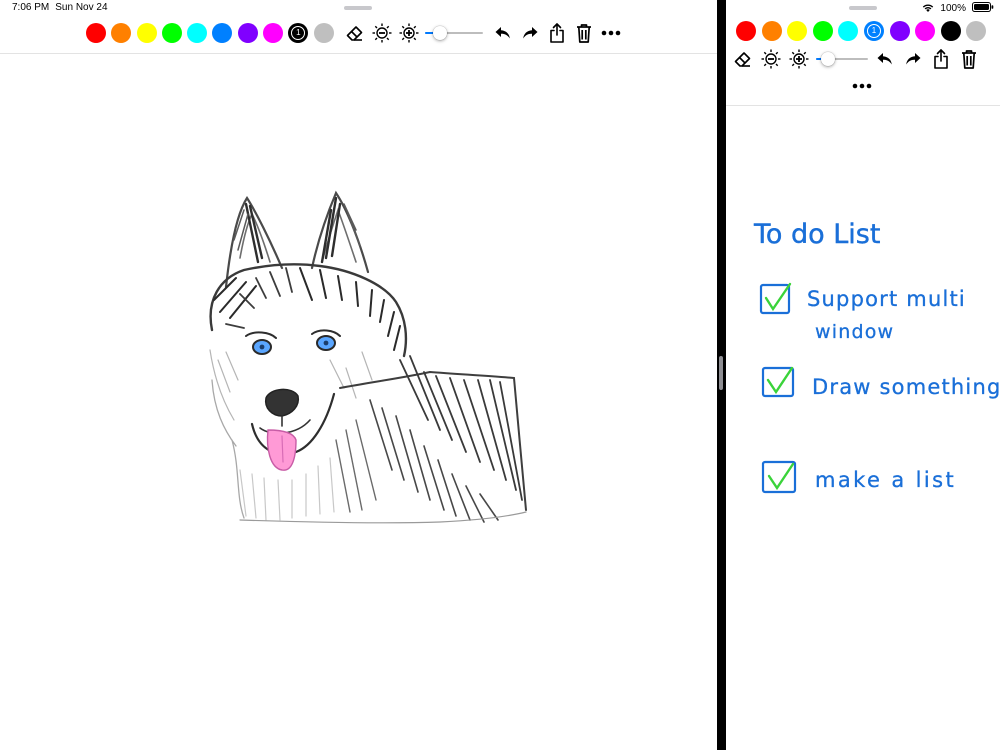 This screenshot has width=1000, height=750. I want to click on todo-item: make a list, so click(858, 477).